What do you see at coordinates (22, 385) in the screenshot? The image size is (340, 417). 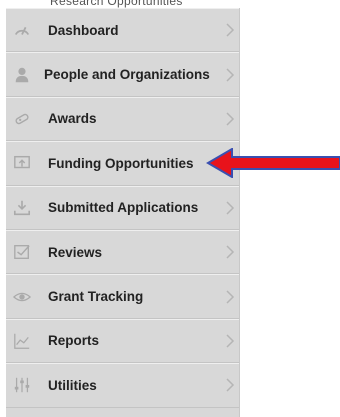 I see `sliders-icon` at bounding box center [22, 385].